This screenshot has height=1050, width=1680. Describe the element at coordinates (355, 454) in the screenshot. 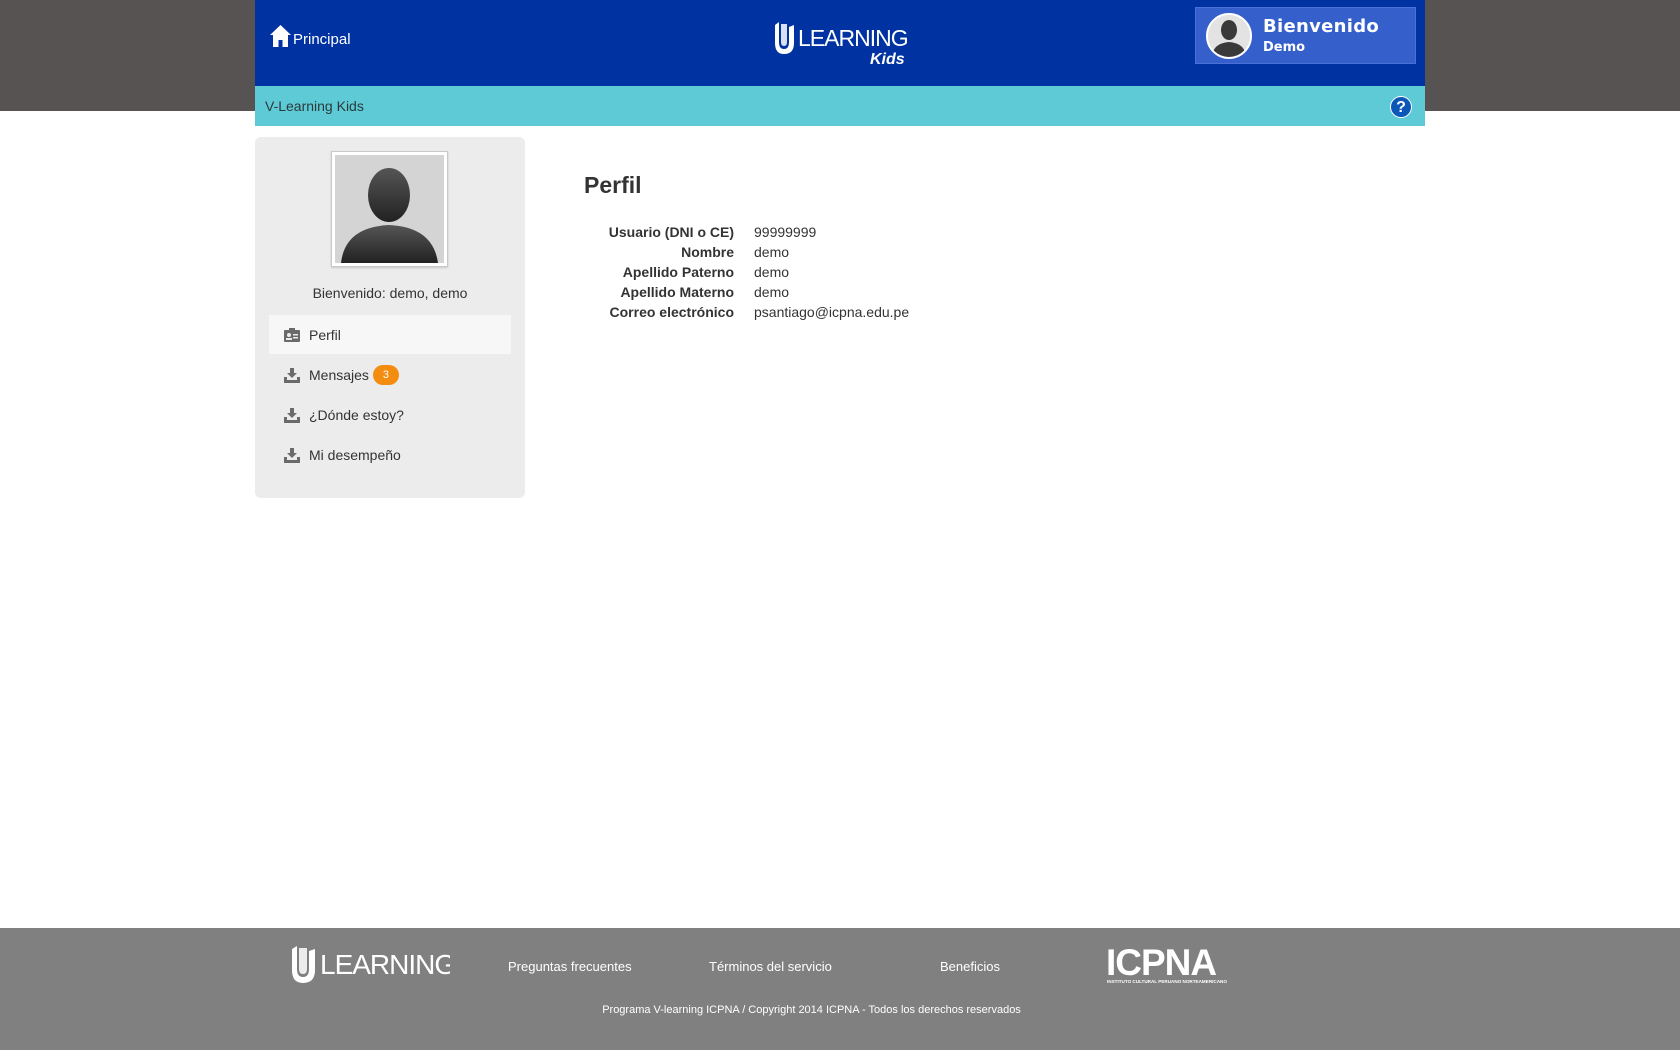

I see `sidebar-item-label: Mi desempeño` at that location.